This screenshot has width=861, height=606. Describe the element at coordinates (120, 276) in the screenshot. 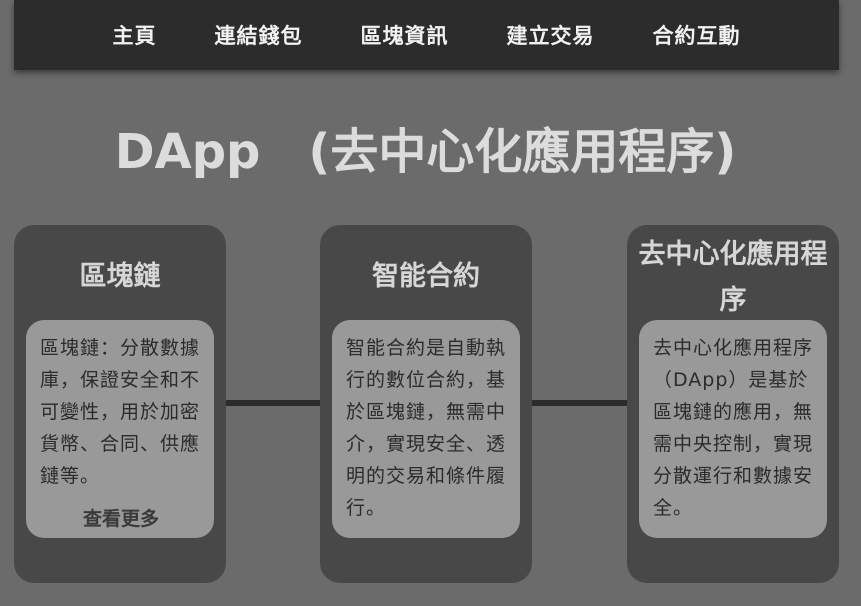

I see `card-title: 區塊鏈` at that location.